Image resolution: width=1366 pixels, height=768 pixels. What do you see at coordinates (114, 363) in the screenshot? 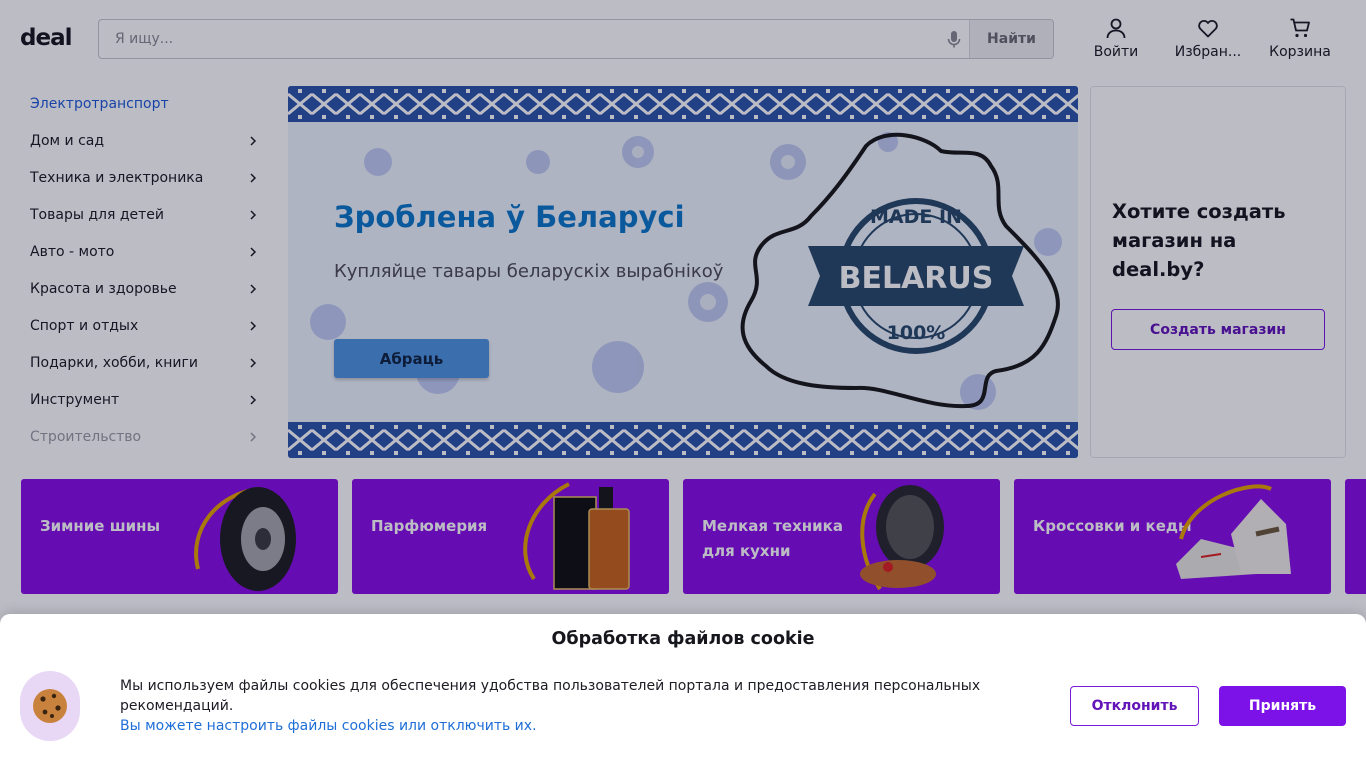
I see `sidebar-item-label: Подарки, хобби, книги` at bounding box center [114, 363].